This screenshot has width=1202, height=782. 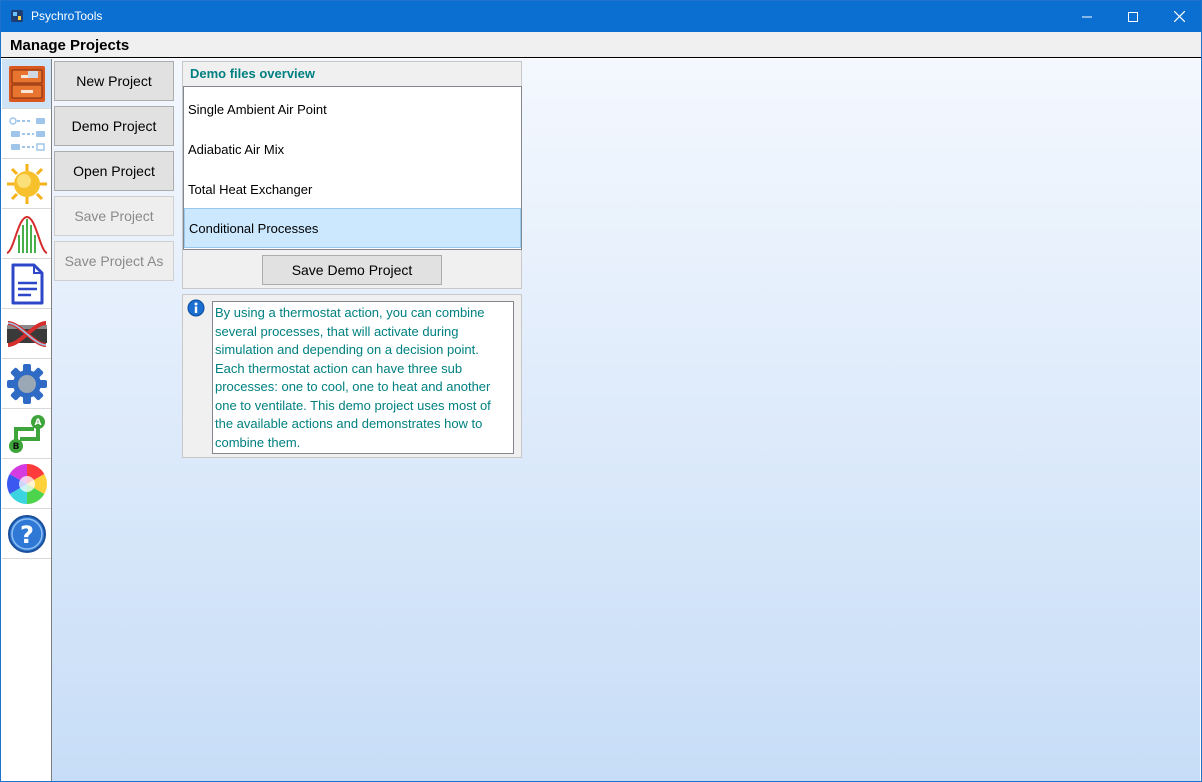 I want to click on gear-icon, so click(x=27, y=384).